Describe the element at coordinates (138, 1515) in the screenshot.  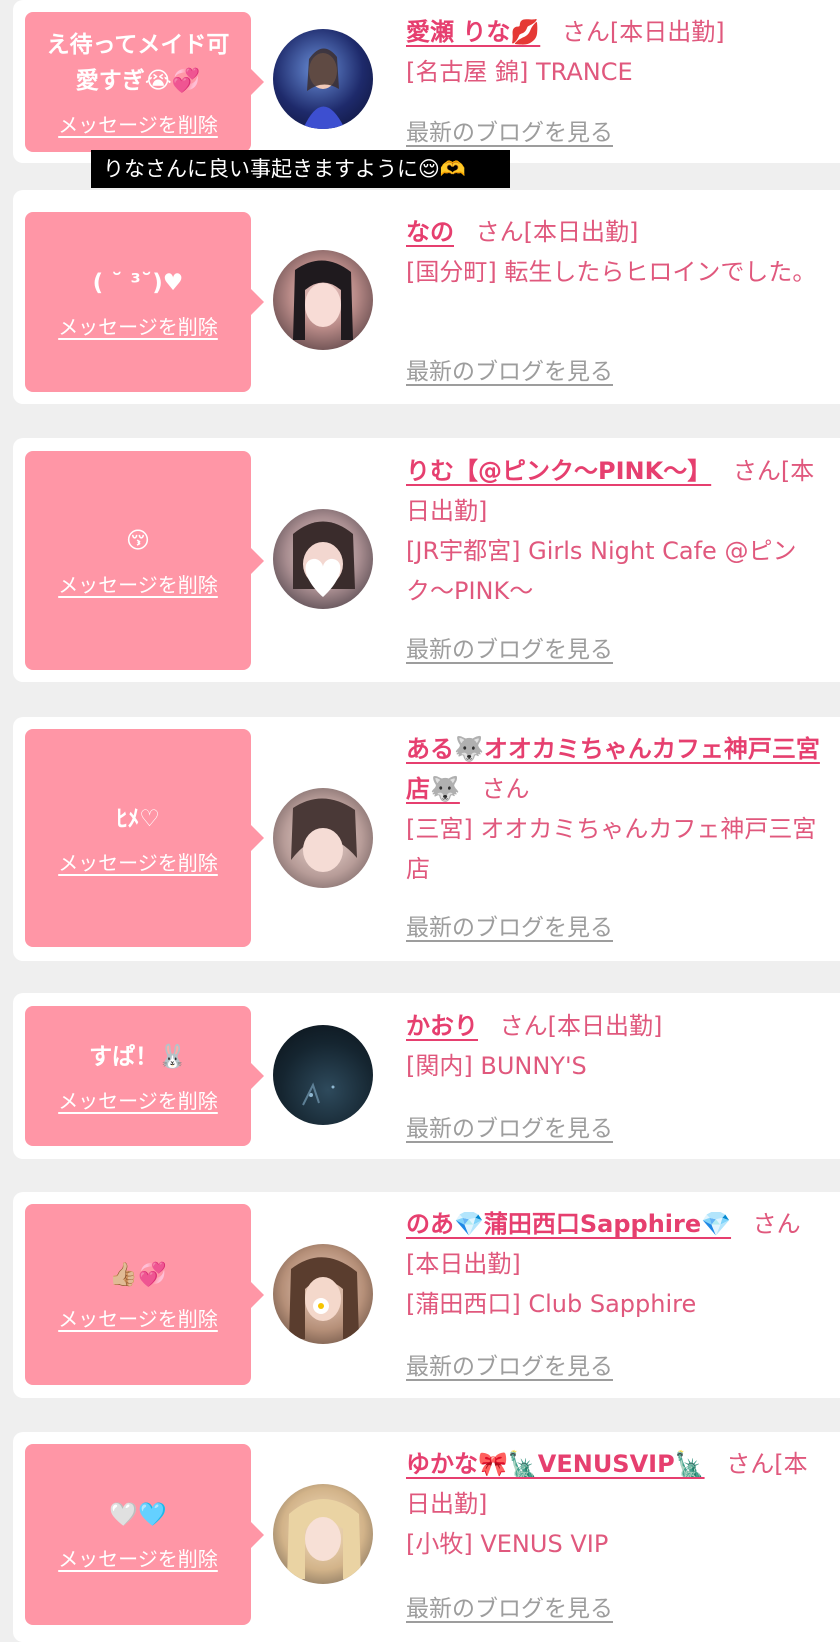
I see `message-text: 🤍🩵` at that location.